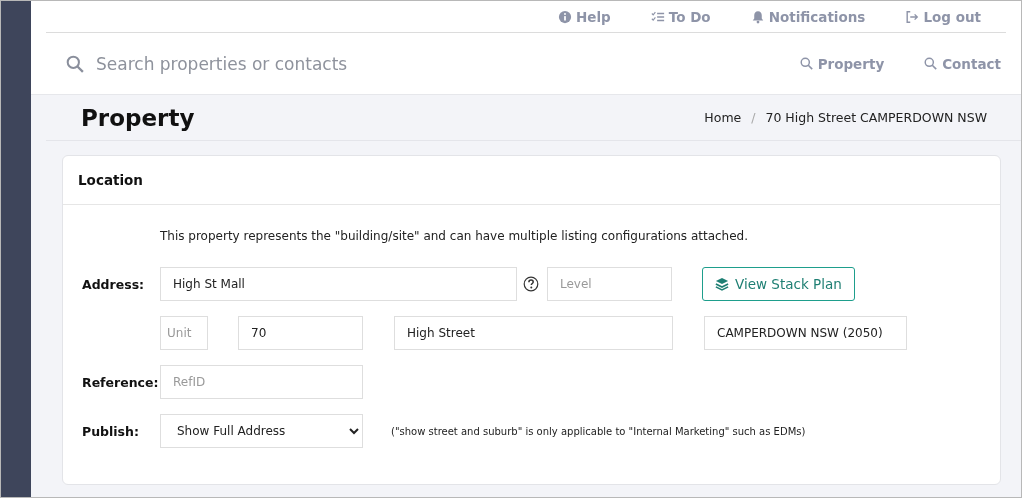 This screenshot has height=498, width=1022. I want to click on reference-label: Reference:, so click(121, 382).